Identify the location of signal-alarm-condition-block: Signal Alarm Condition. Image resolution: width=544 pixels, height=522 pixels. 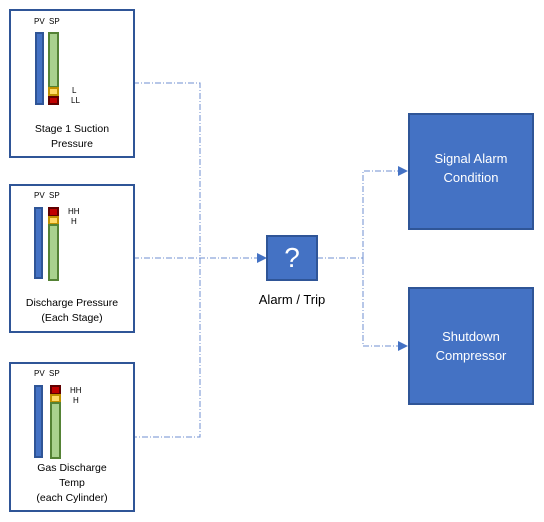
(471, 171).